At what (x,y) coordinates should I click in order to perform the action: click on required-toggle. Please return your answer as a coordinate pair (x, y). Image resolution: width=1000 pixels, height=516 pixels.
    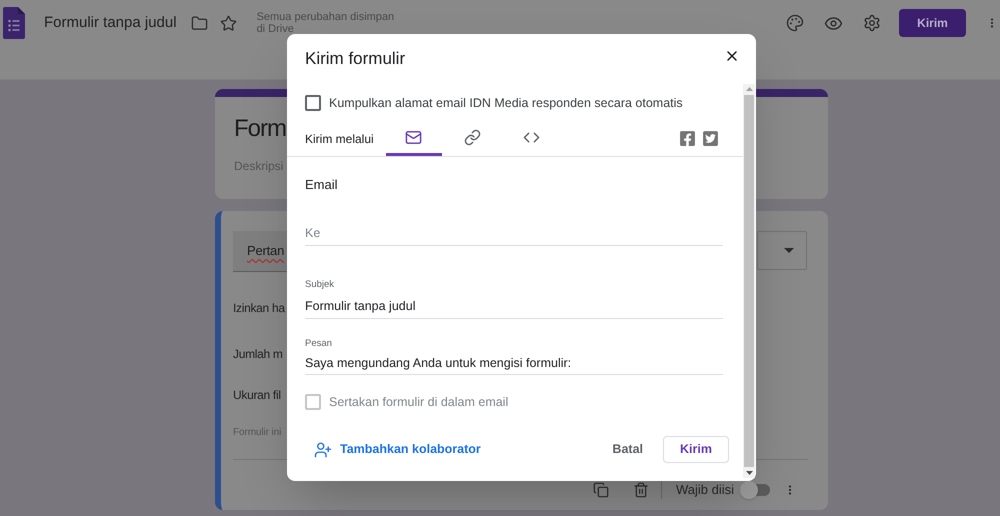
    Looking at the image, I should click on (756, 490).